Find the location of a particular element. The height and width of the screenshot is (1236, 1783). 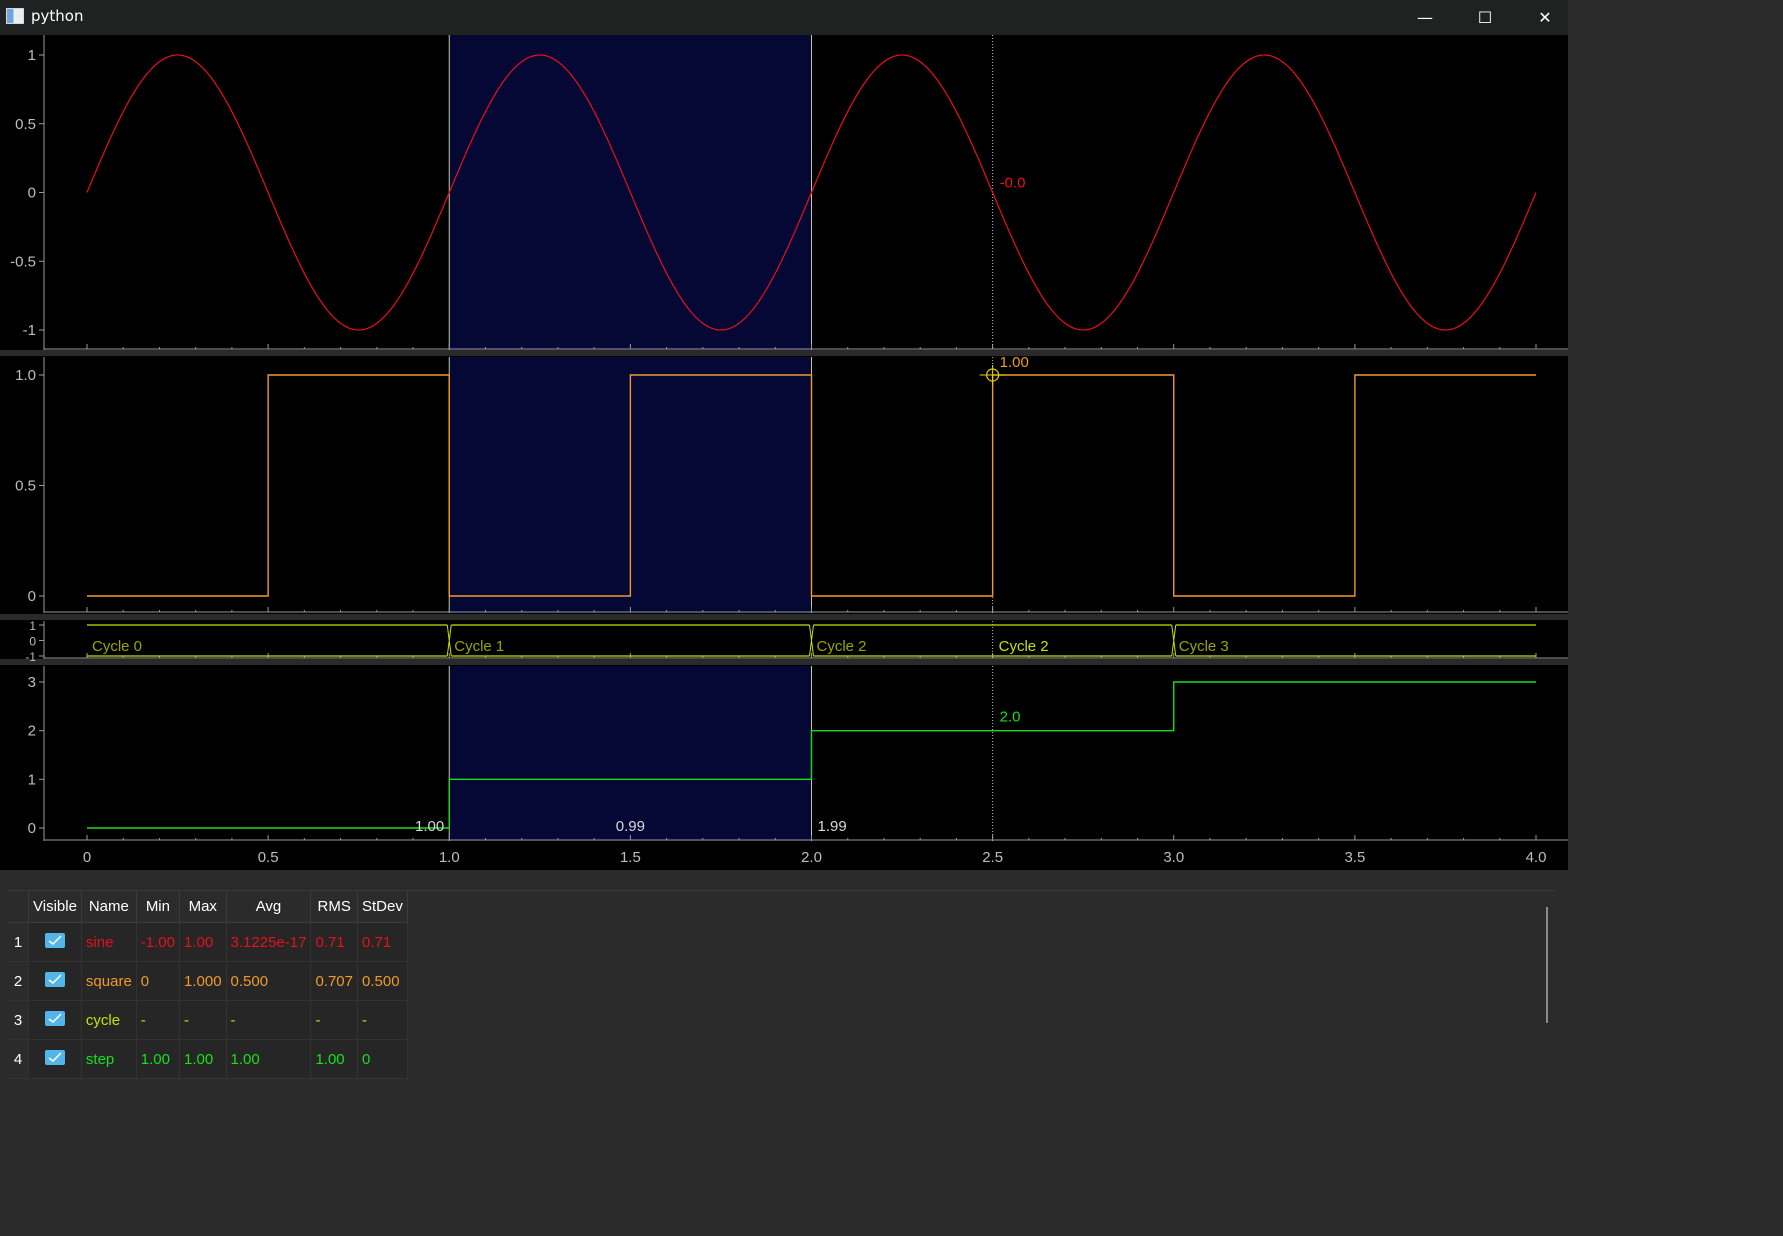

region-measure-label: 0.99 is located at coordinates (630, 826).